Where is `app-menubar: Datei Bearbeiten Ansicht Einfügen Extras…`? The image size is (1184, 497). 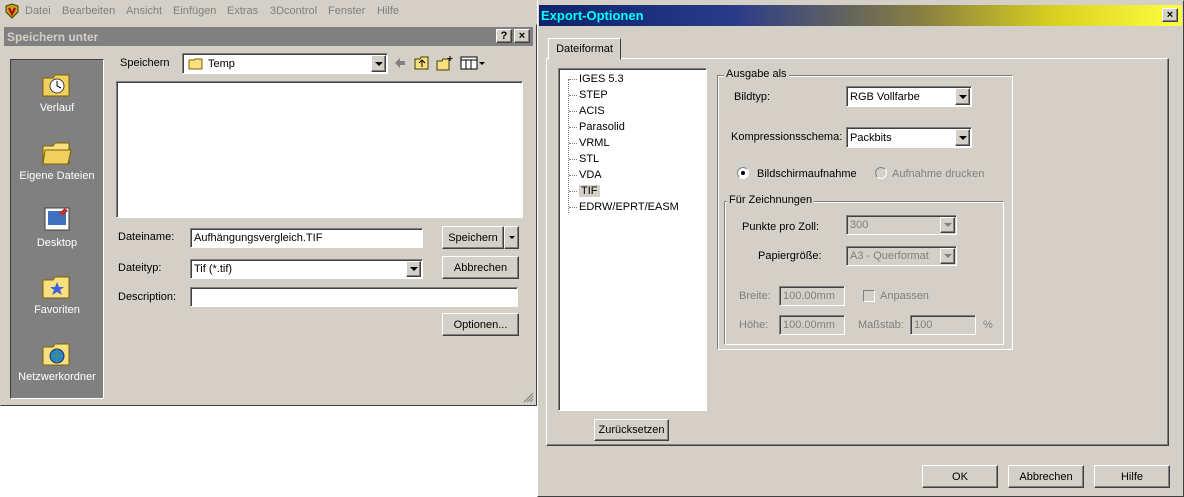
app-menubar: Datei Bearbeiten Ansicht Einfügen Extras… is located at coordinates (268, 12).